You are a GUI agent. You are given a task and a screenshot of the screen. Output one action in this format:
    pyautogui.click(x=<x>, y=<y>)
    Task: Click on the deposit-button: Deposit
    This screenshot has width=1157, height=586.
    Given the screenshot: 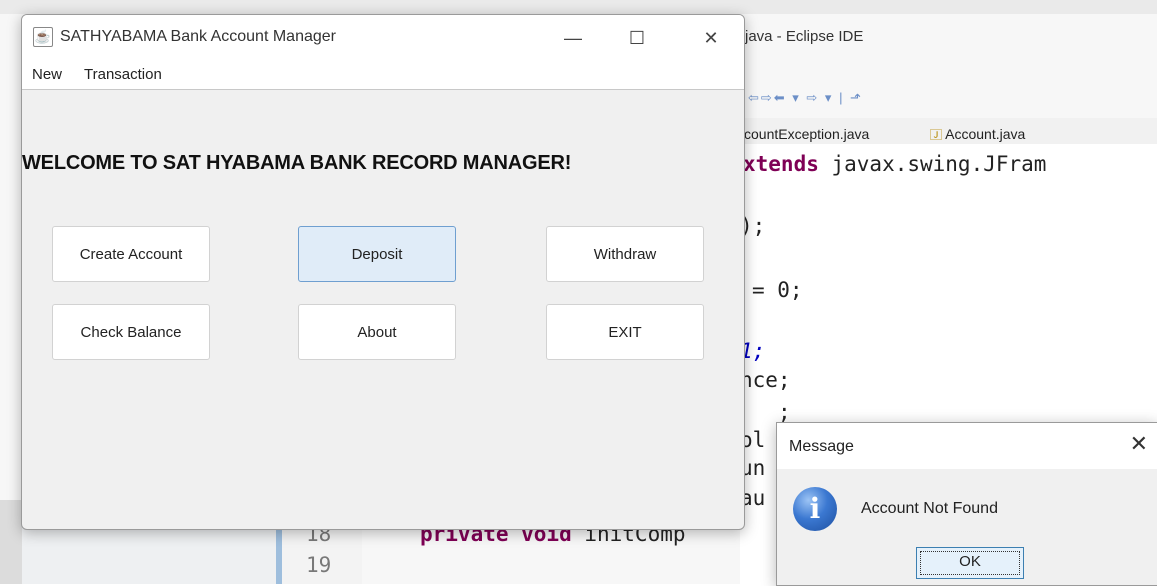 What is the action you would take?
    pyautogui.click(x=377, y=254)
    